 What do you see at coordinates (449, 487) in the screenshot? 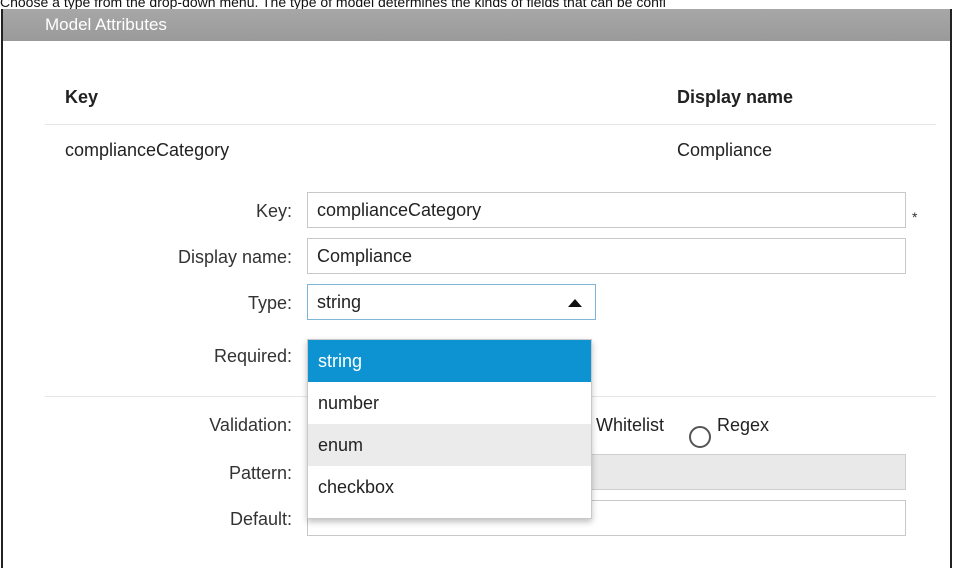
I see `dropdown-option-checkbox: checkbox` at bounding box center [449, 487].